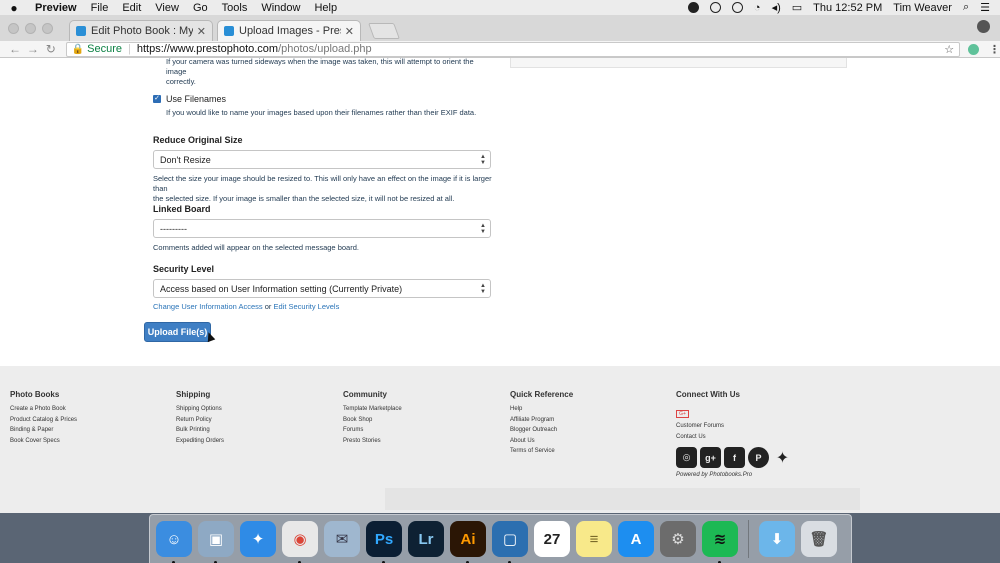 The height and width of the screenshot is (563, 1000). Describe the element at coordinates (372, 441) in the screenshot. I see `footer-link: Presto Stories` at that location.